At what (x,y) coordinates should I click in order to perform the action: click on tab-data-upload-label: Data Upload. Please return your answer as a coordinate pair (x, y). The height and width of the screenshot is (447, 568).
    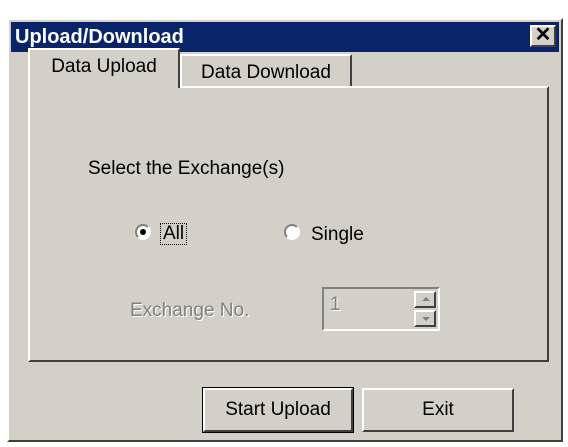
    Looking at the image, I should click on (104, 66).